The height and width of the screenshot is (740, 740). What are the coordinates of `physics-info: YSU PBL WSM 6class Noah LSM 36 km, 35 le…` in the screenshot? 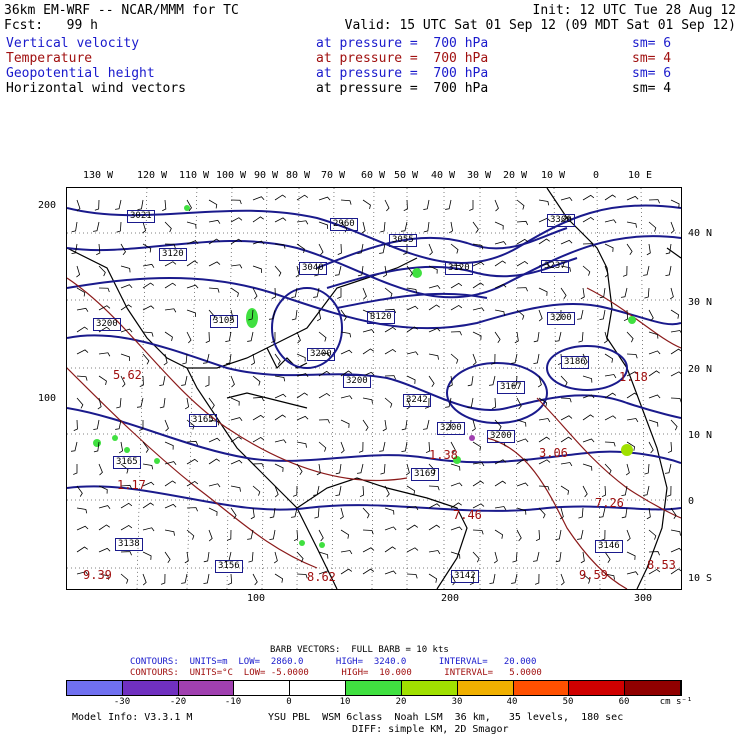 It's located at (446, 717).